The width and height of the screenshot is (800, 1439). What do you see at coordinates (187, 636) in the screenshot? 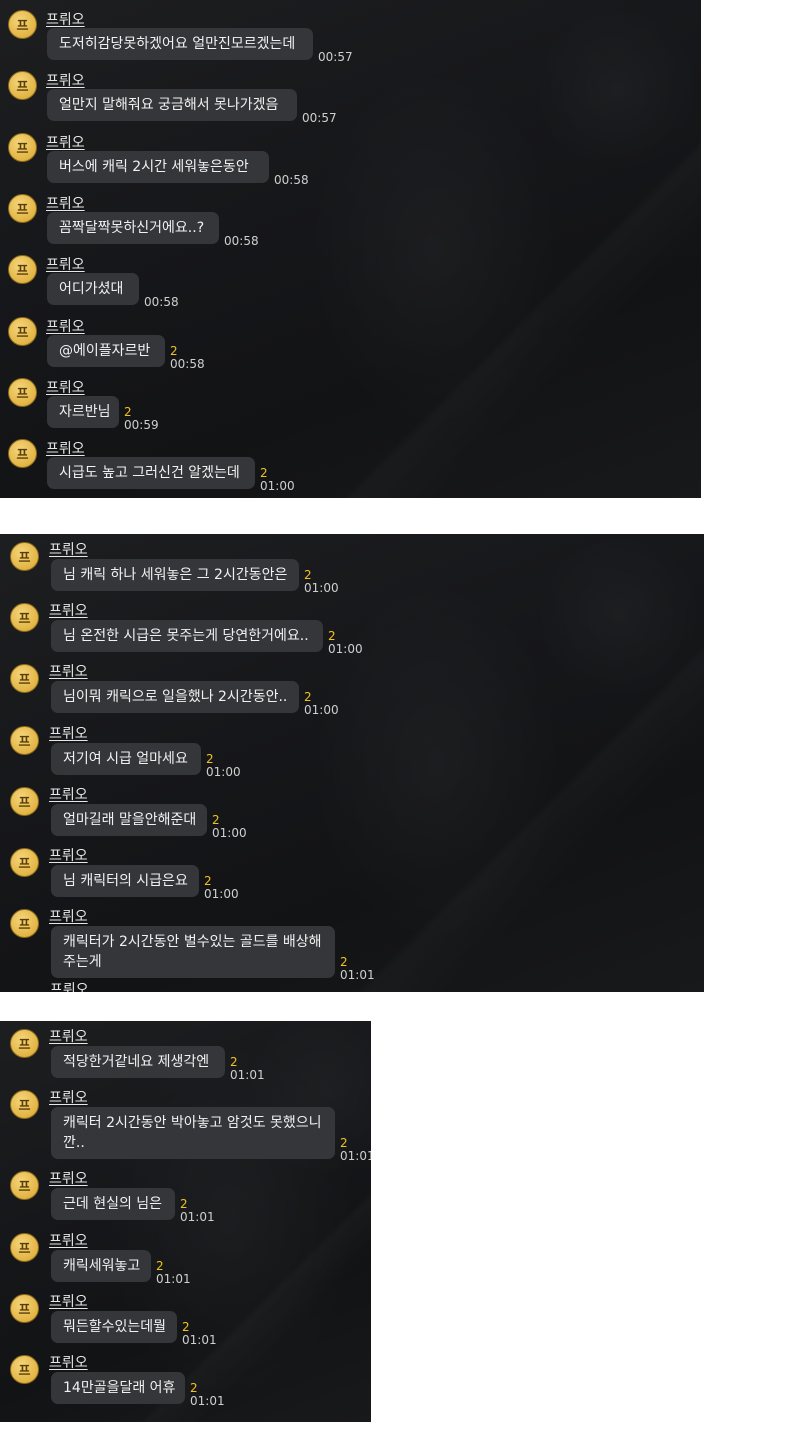
I see `message-bubble: 님 온전한 시급은 못주는게 당연한거에요..` at bounding box center [187, 636].